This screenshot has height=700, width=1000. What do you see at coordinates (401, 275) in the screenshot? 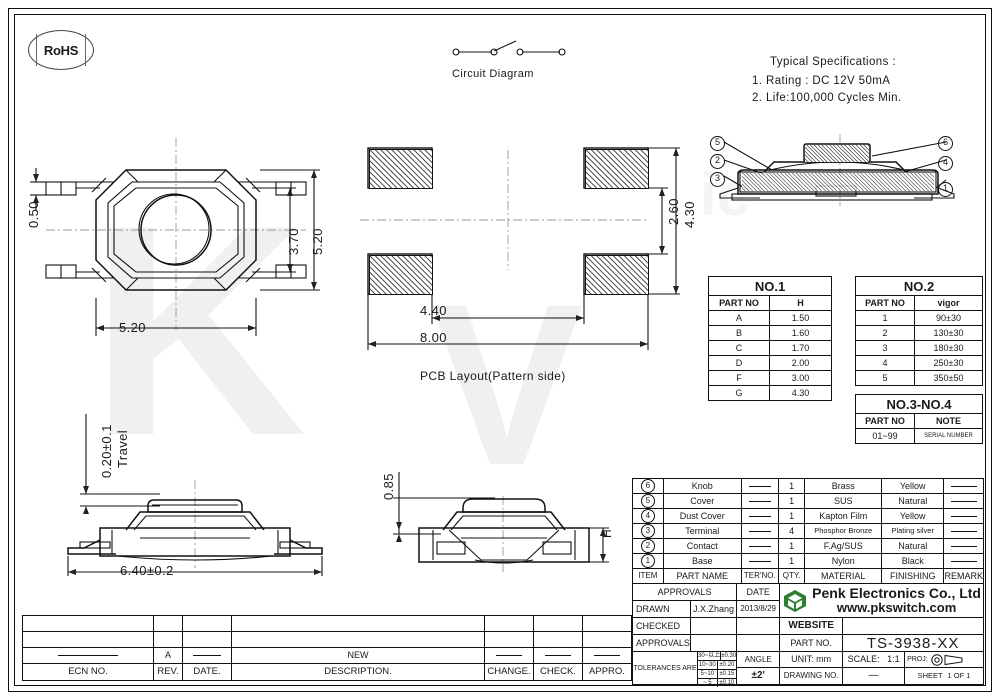
I see `pcb-pad-bottom-left` at bounding box center [401, 275].